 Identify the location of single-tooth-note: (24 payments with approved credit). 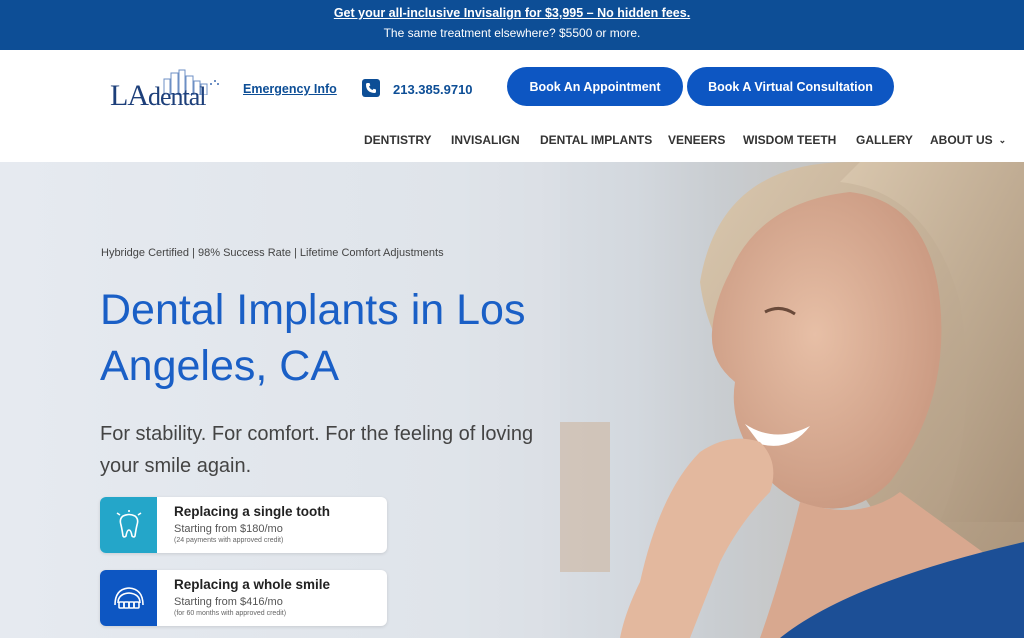
(229, 540).